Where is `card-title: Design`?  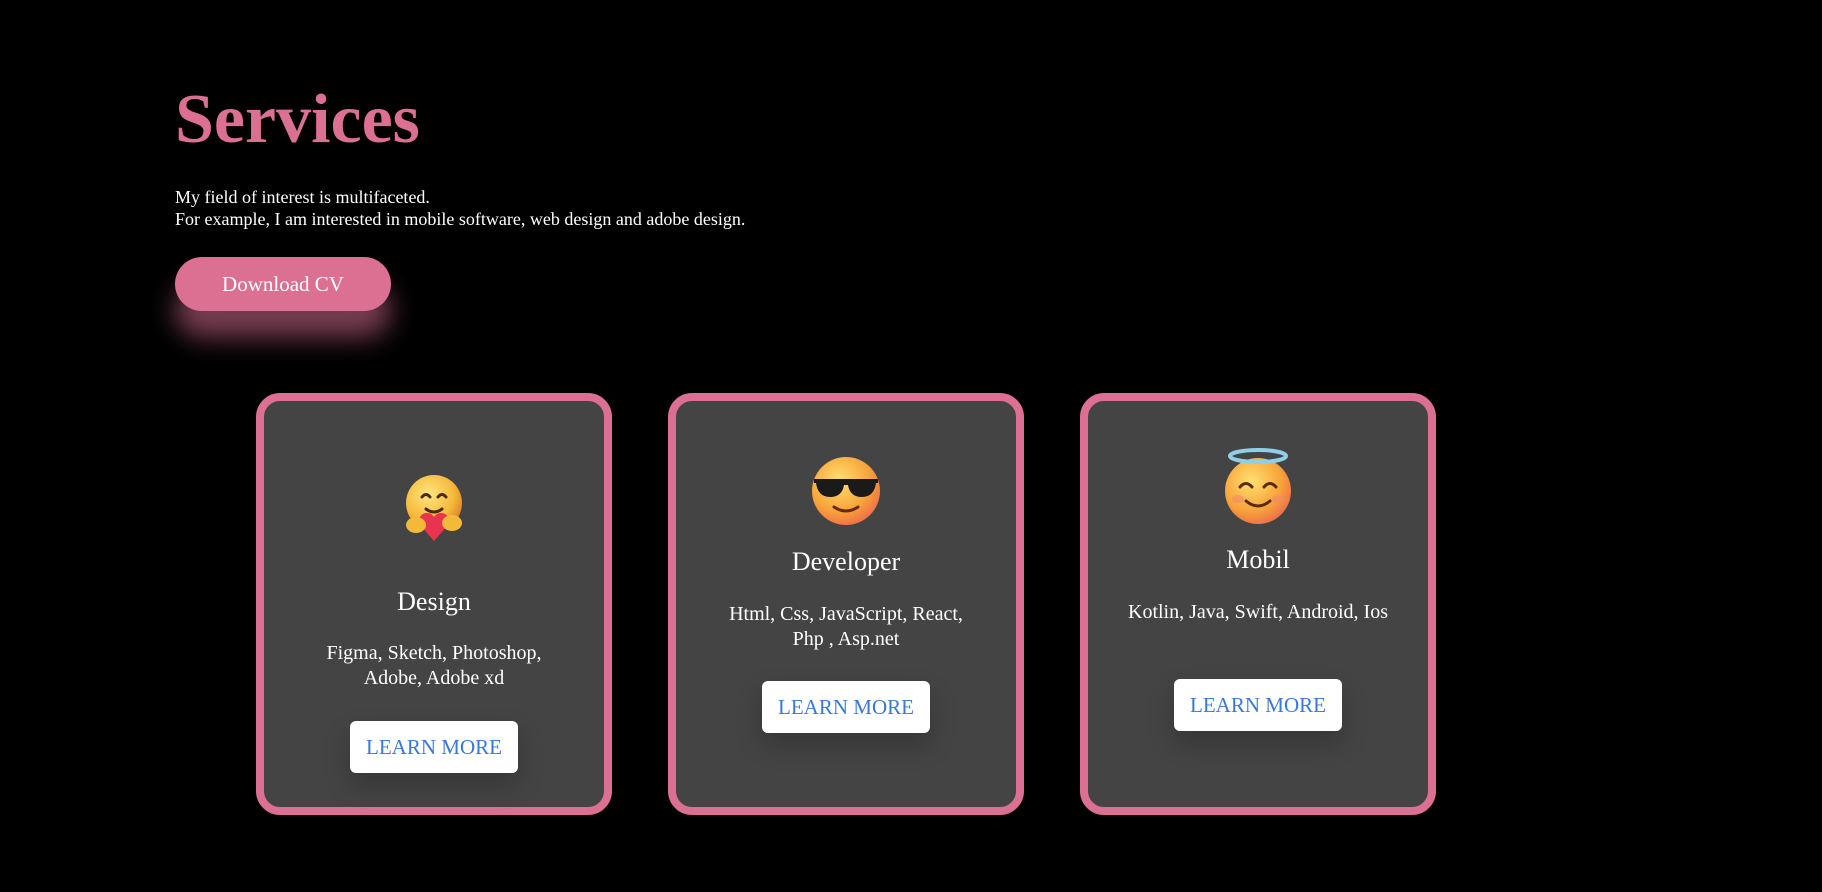
card-title: Design is located at coordinates (434, 601).